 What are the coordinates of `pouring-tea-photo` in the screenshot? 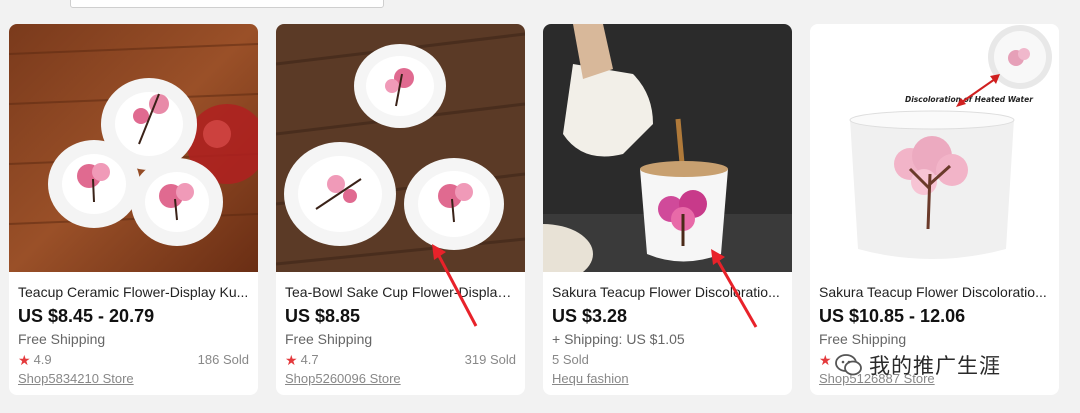 It's located at (667, 148).